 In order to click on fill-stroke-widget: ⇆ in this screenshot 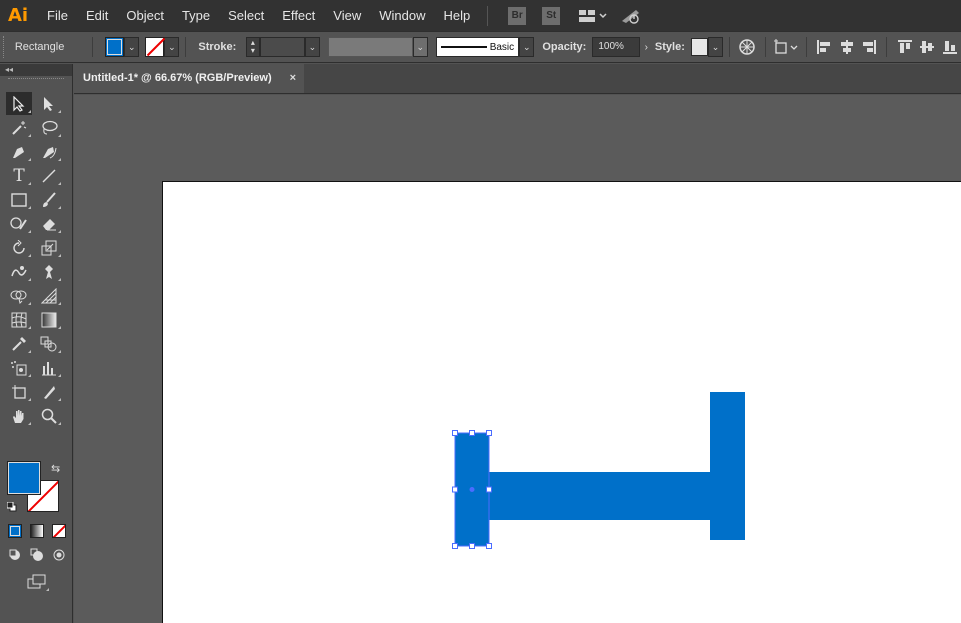, I will do `click(37, 489)`.